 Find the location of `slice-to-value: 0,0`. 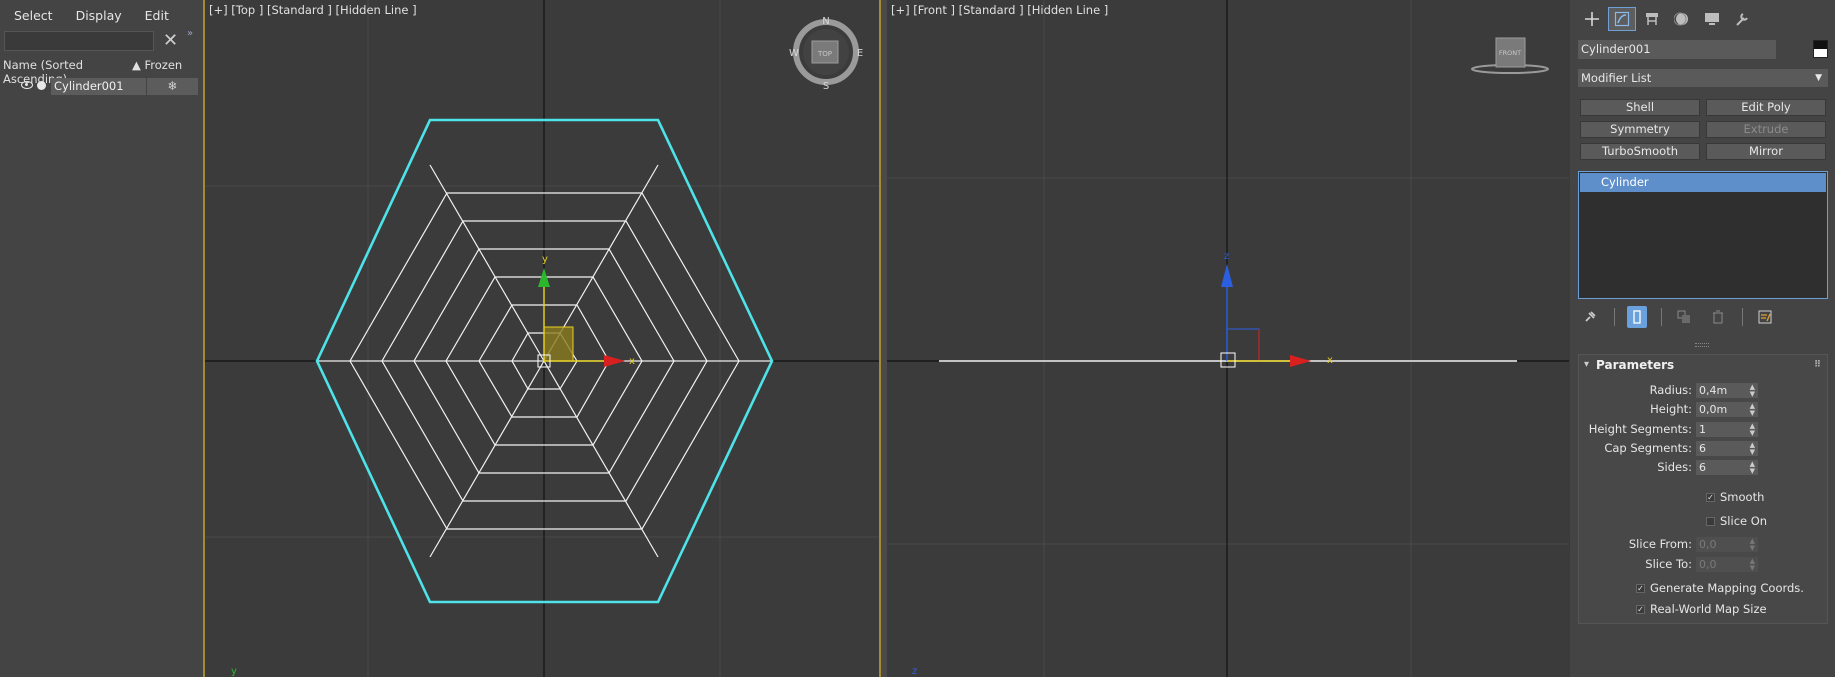

slice-to-value: 0,0 is located at coordinates (1708, 564).